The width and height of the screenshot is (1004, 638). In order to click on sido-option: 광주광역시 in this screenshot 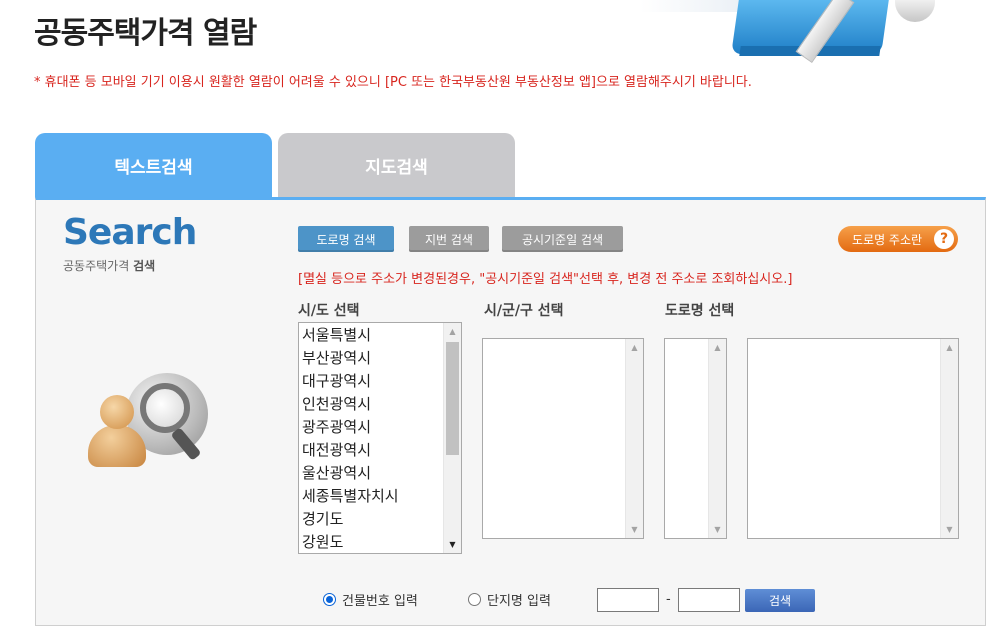, I will do `click(372, 427)`.